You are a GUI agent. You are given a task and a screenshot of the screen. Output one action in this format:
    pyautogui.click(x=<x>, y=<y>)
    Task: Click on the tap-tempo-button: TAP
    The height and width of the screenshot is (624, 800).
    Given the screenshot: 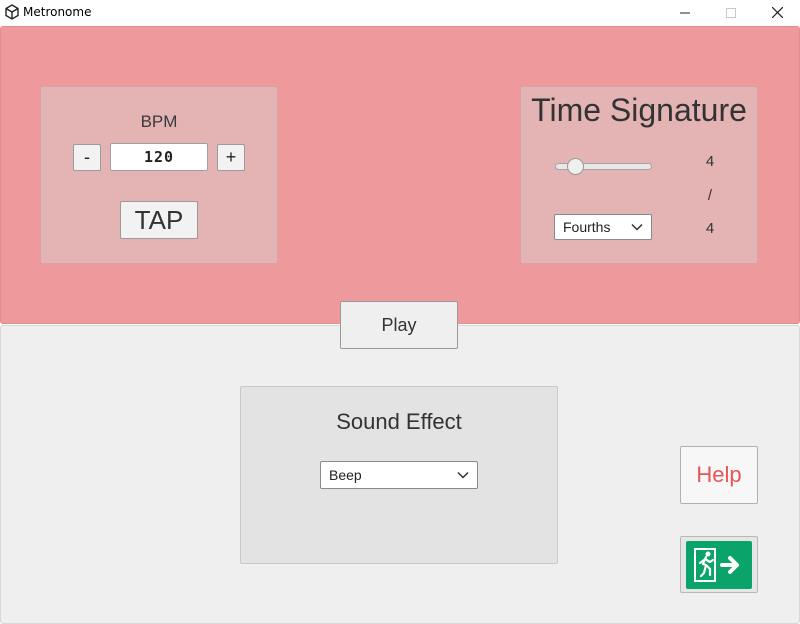 What is the action you would take?
    pyautogui.click(x=159, y=220)
    